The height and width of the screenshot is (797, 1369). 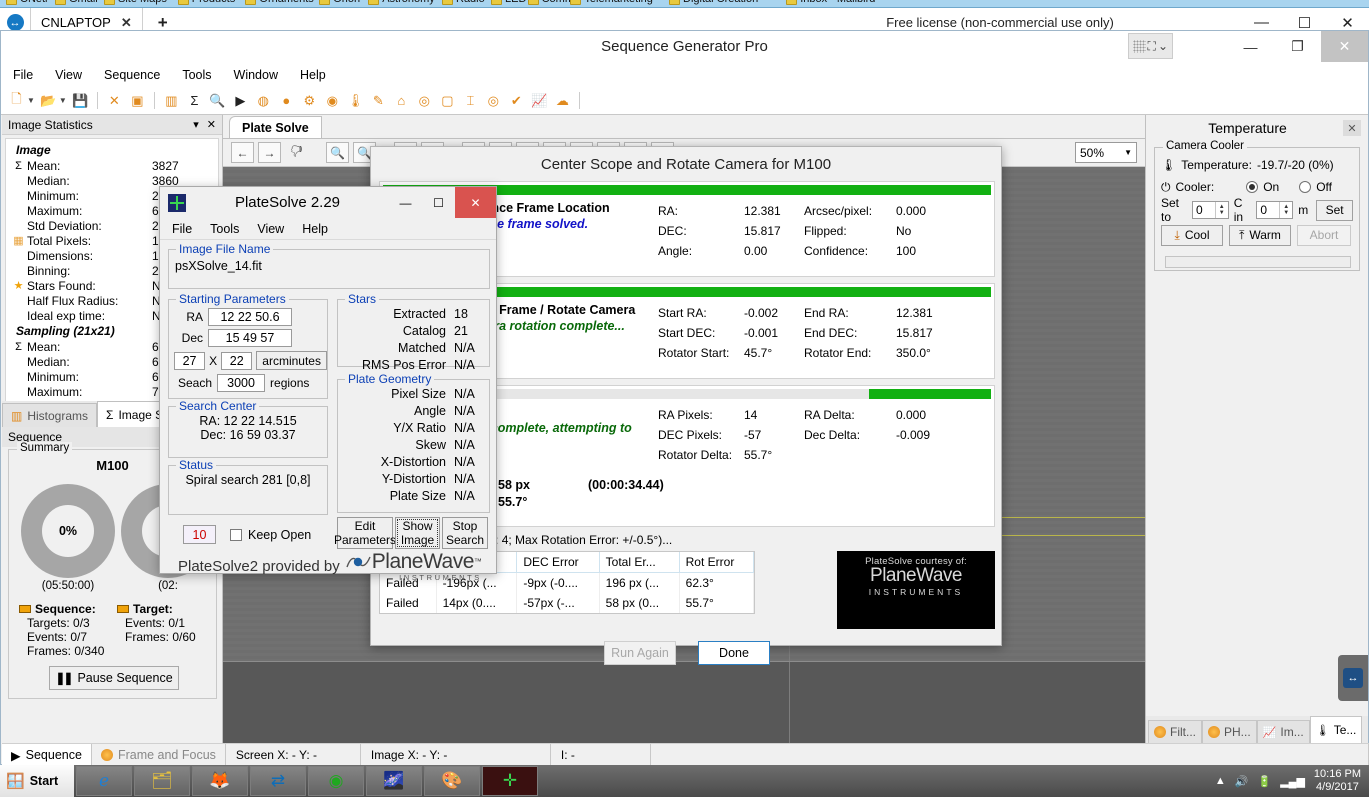 What do you see at coordinates (80, 100) in the screenshot?
I see `save-icon: 💾` at bounding box center [80, 100].